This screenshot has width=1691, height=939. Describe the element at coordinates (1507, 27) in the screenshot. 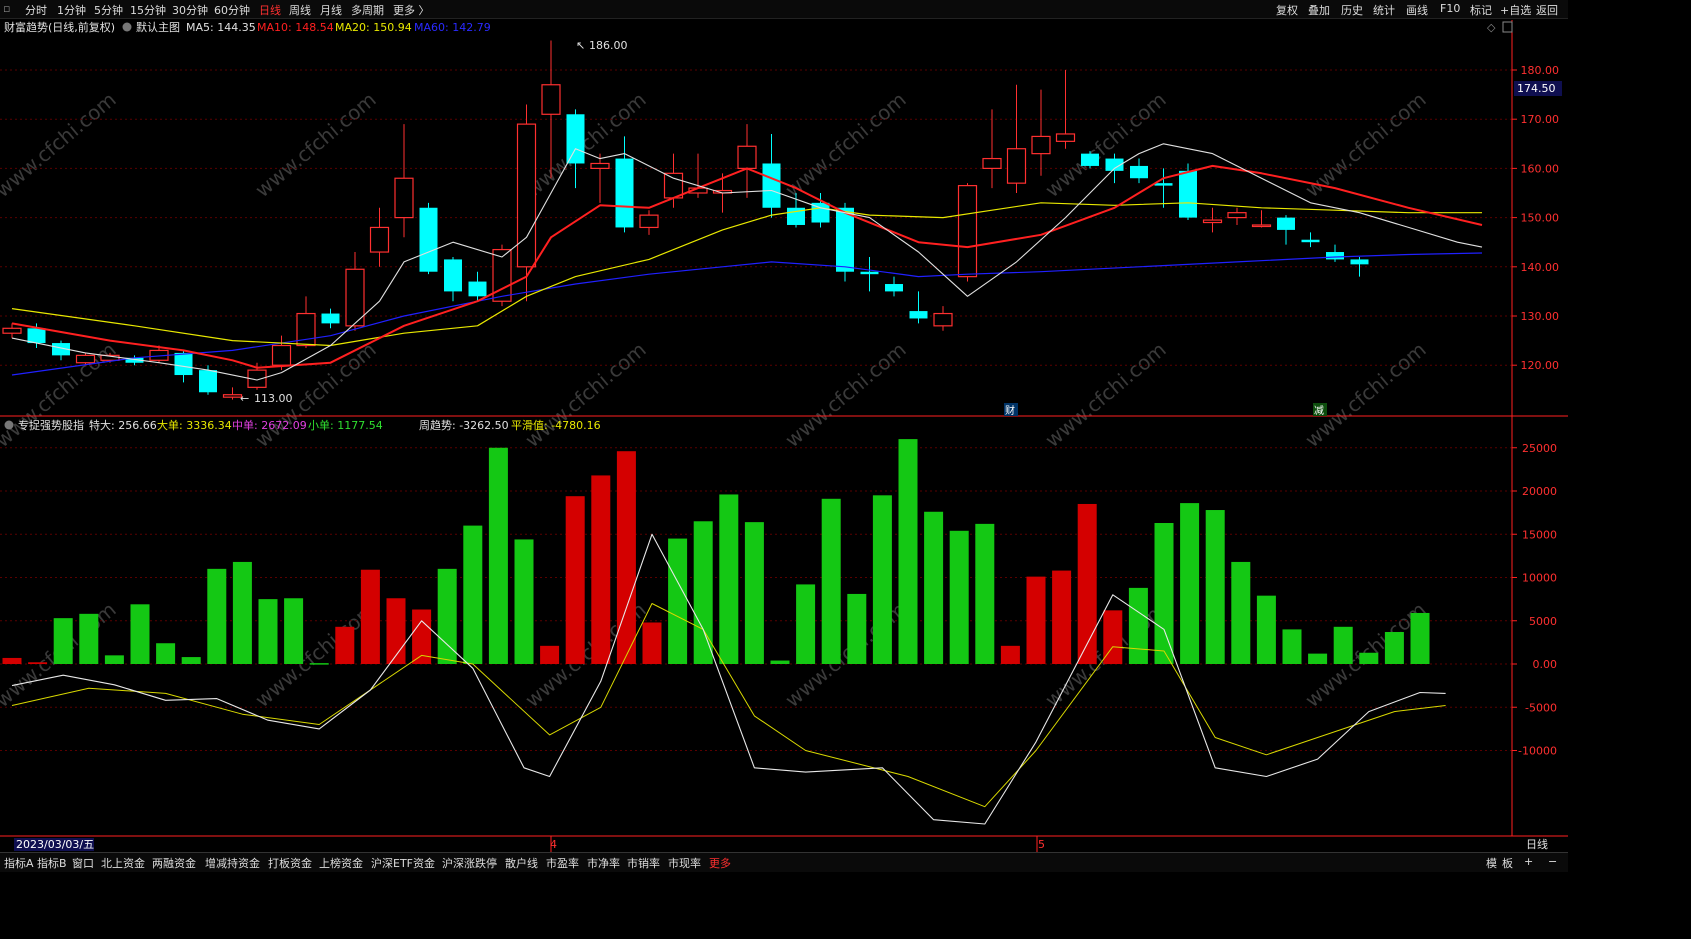

I see `panel-toggle-icon` at that location.